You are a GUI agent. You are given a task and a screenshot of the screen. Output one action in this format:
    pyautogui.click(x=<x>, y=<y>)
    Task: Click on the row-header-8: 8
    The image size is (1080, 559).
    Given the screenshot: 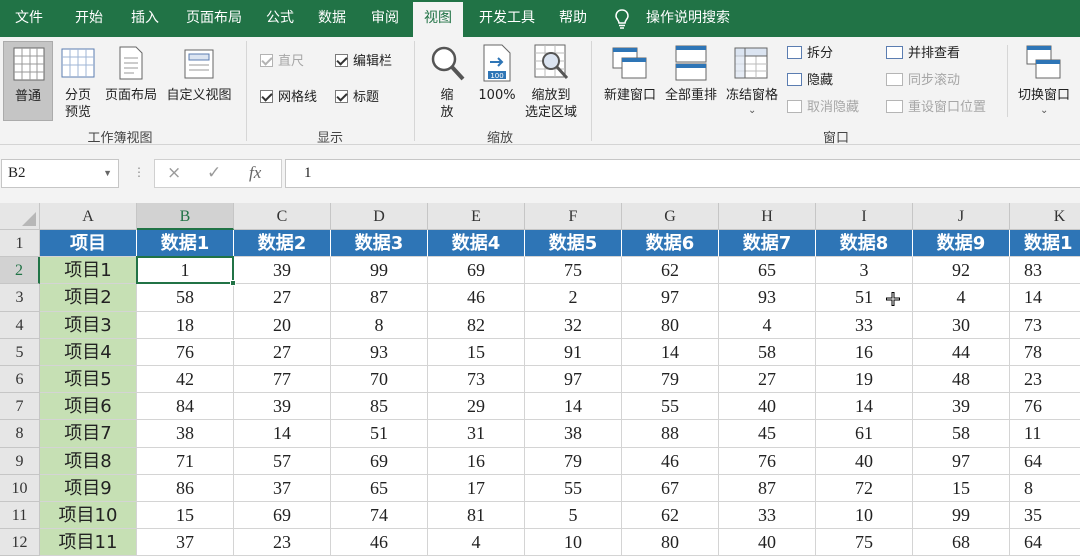 What is the action you would take?
    pyautogui.click(x=20, y=434)
    